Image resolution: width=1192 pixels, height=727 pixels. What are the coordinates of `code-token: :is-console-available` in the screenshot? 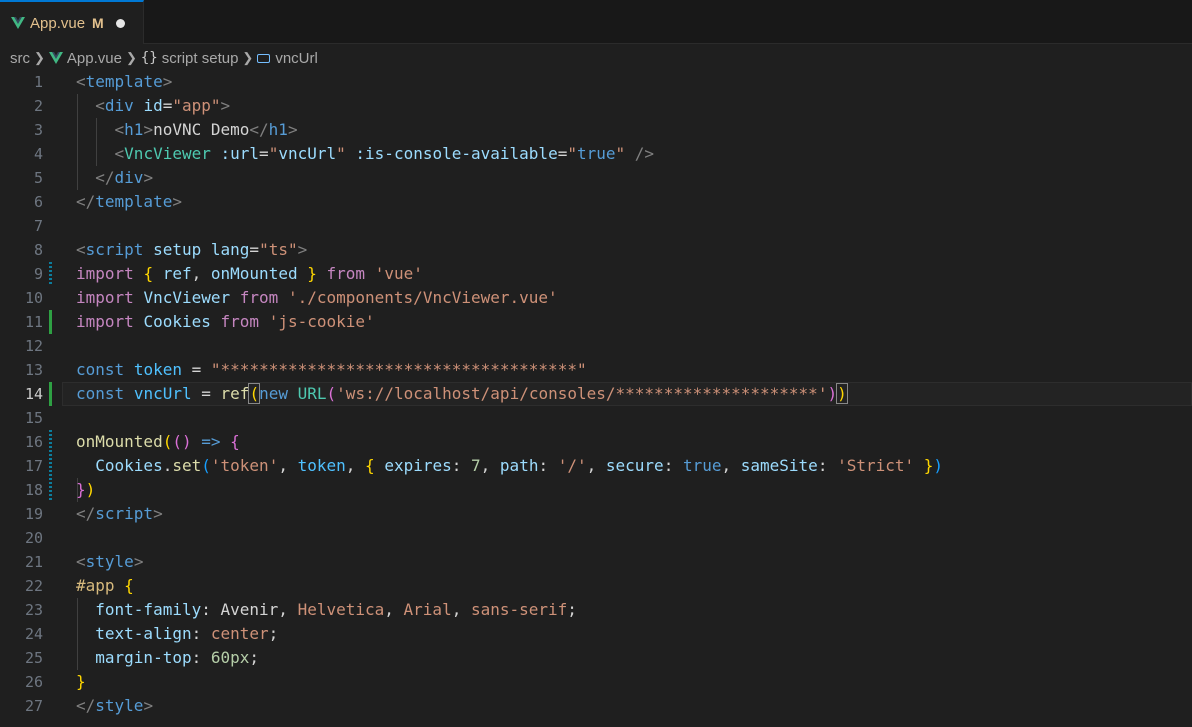 It's located at (456, 153).